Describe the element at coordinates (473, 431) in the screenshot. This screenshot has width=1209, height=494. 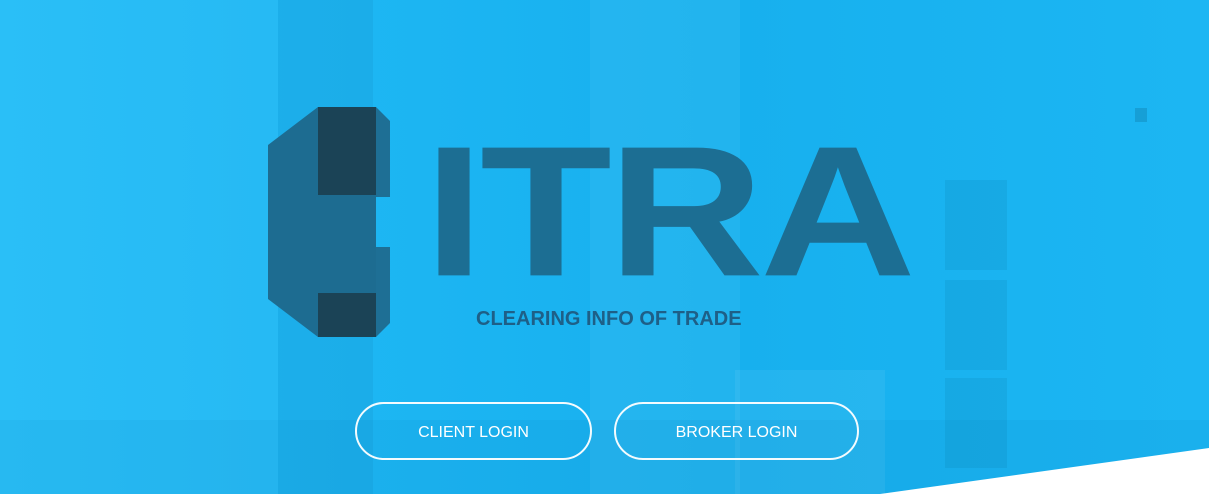
I see `client-login-button: CLIENT LOGIN` at that location.